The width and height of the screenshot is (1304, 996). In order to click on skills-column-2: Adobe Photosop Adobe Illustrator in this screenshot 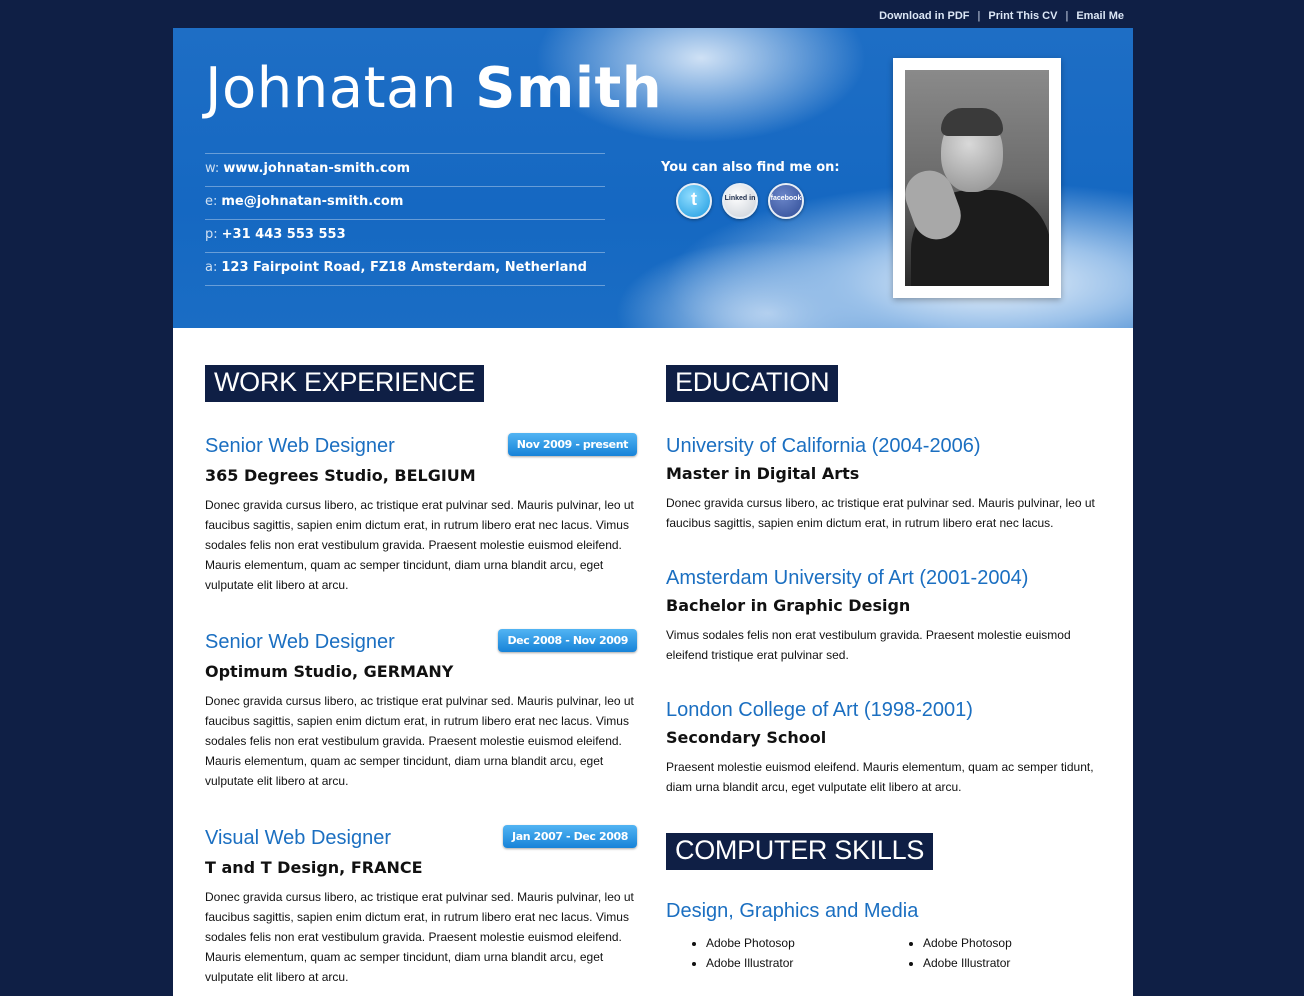, I will do `click(991, 953)`.